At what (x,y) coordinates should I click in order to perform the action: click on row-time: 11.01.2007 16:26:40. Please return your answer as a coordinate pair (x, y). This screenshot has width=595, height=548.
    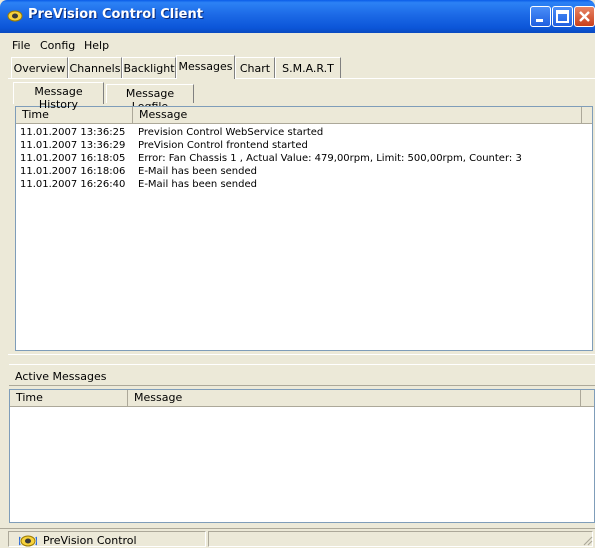
    Looking at the image, I should click on (73, 184).